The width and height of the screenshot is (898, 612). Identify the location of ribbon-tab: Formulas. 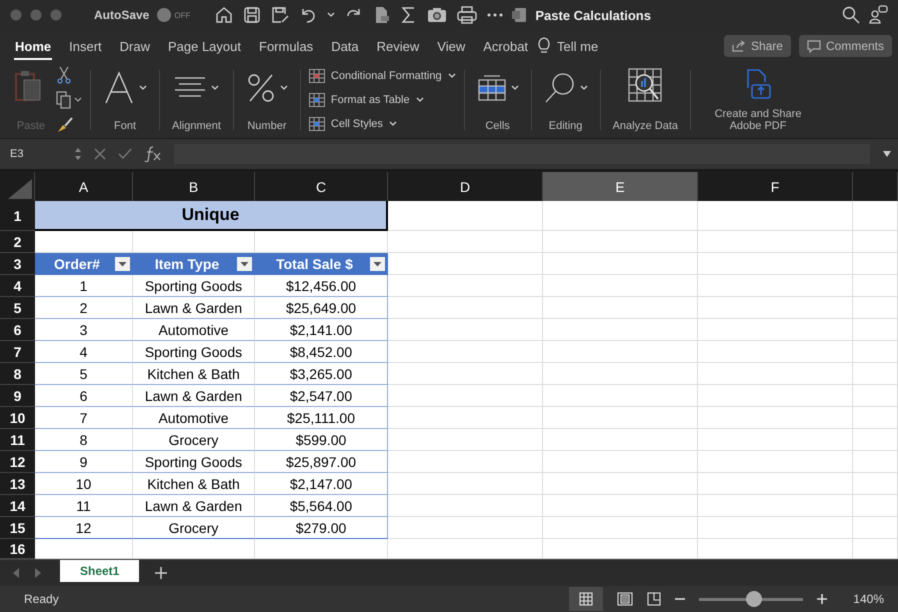
(286, 46).